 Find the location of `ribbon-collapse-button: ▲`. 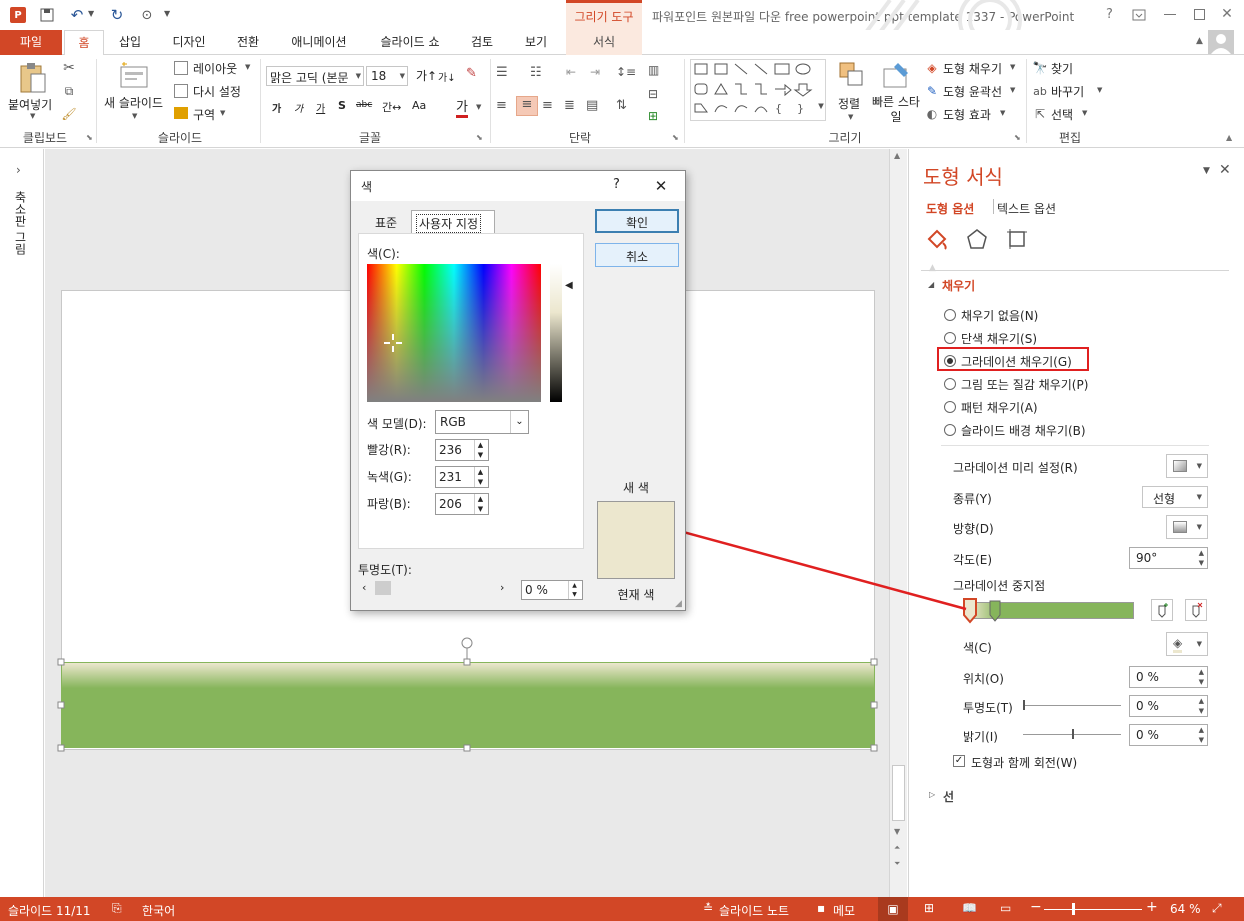

ribbon-collapse-button: ▲ is located at coordinates (1229, 137).